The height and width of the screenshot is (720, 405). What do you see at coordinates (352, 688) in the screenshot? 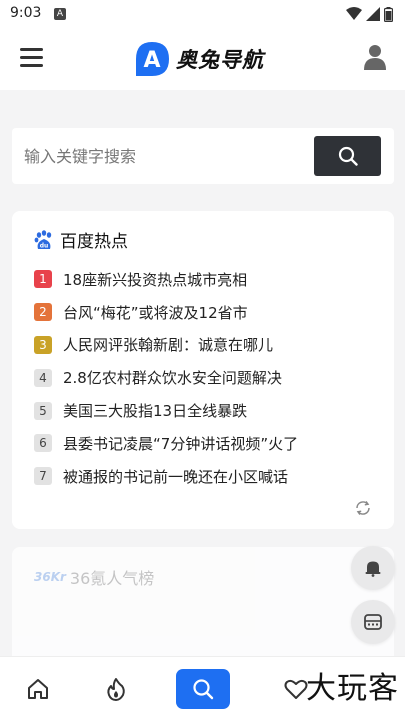
I see `watermark-text: 大玩客` at bounding box center [352, 688].